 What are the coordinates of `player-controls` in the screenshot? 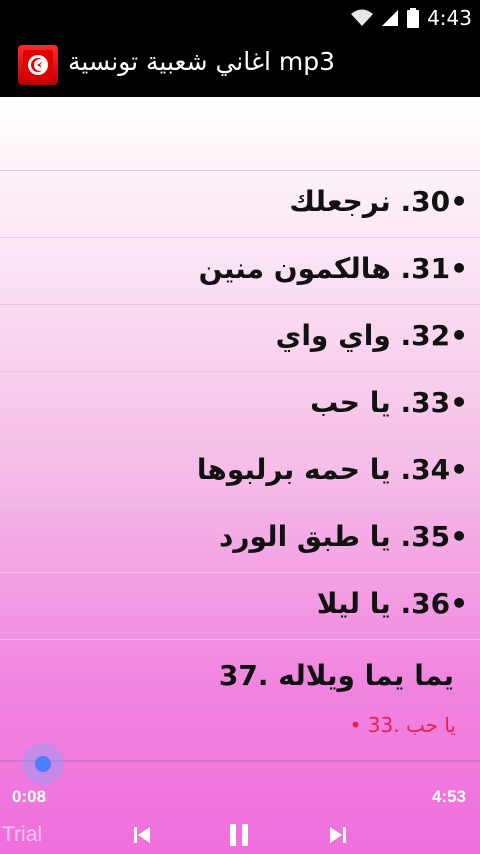 It's located at (240, 834).